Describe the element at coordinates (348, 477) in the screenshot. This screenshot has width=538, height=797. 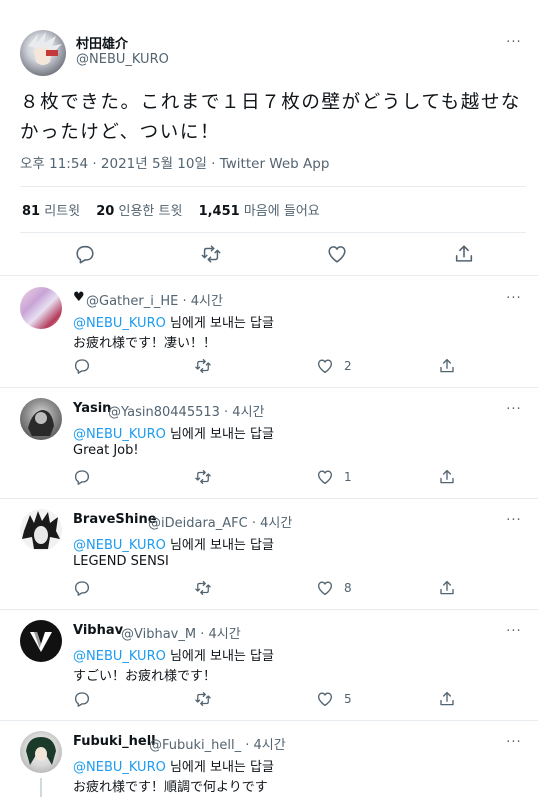
I see `like-count: 1` at that location.